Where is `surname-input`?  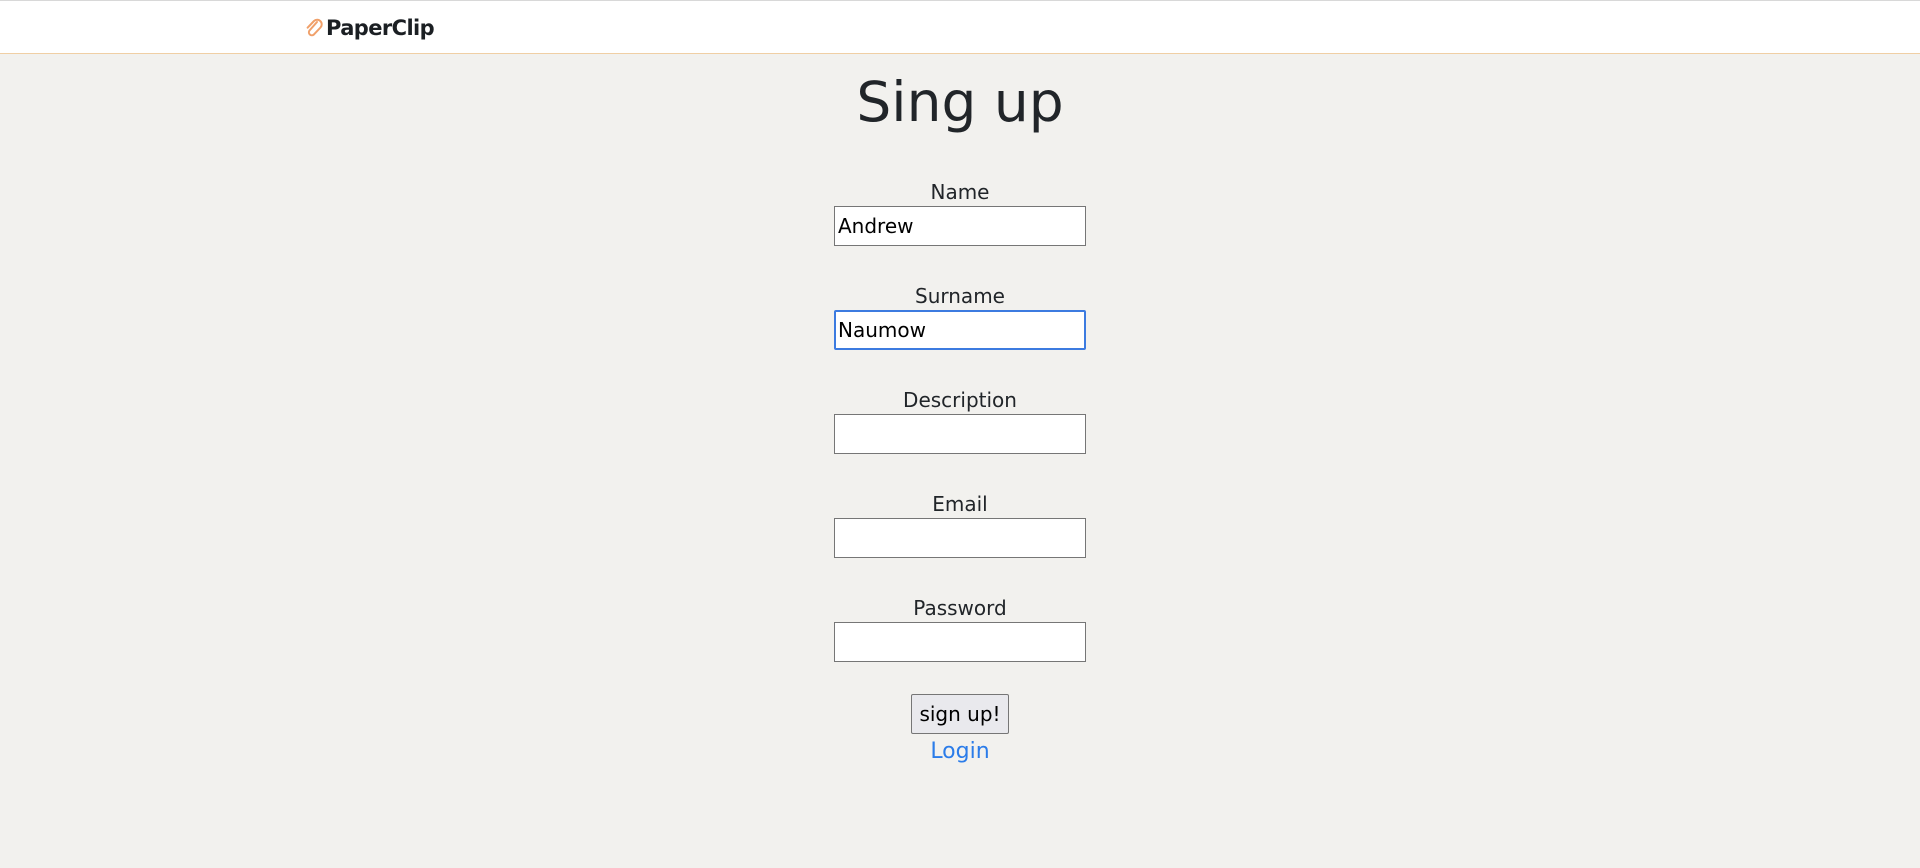
surname-input is located at coordinates (960, 330).